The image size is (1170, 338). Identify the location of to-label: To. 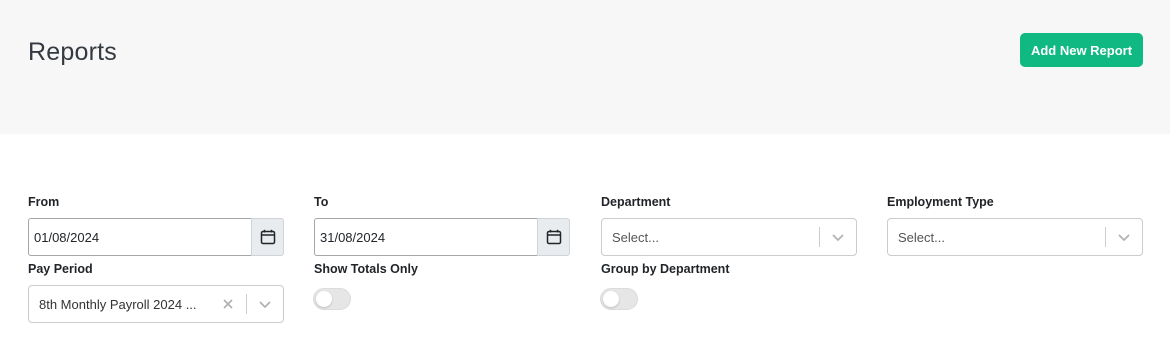
(321, 202).